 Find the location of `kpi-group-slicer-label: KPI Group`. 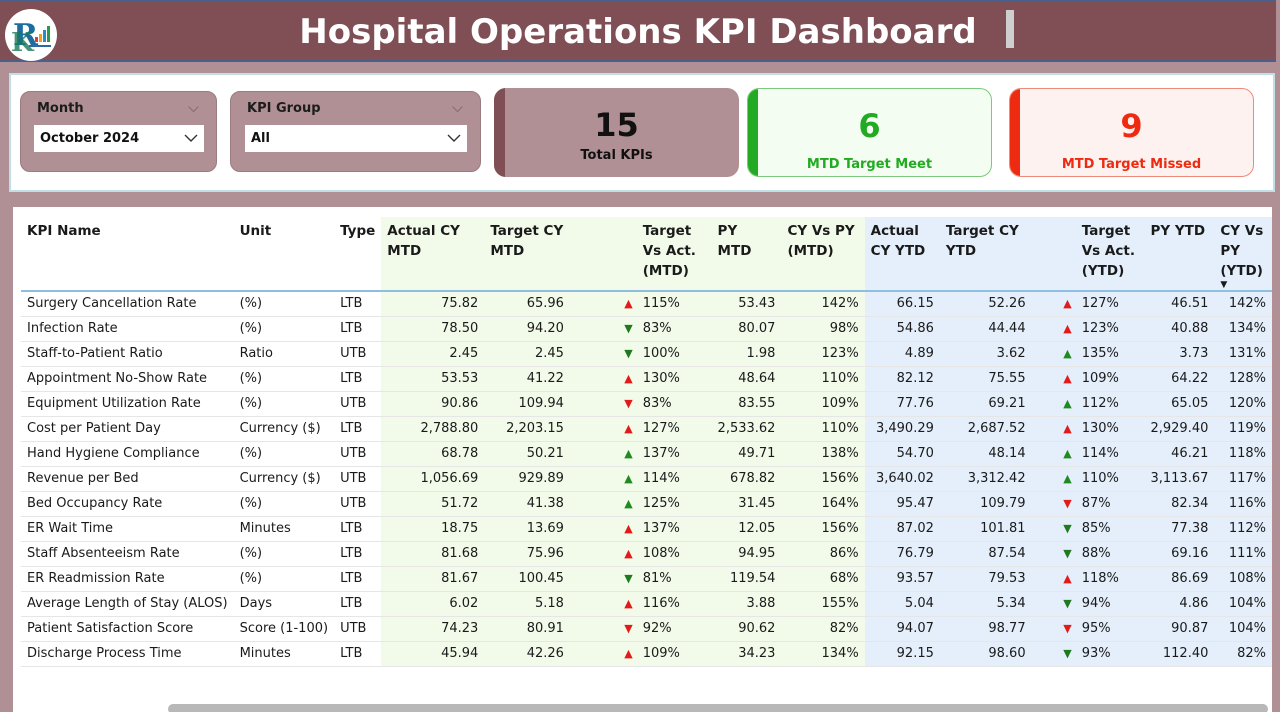

kpi-group-slicer-label: KPI Group is located at coordinates (284, 108).